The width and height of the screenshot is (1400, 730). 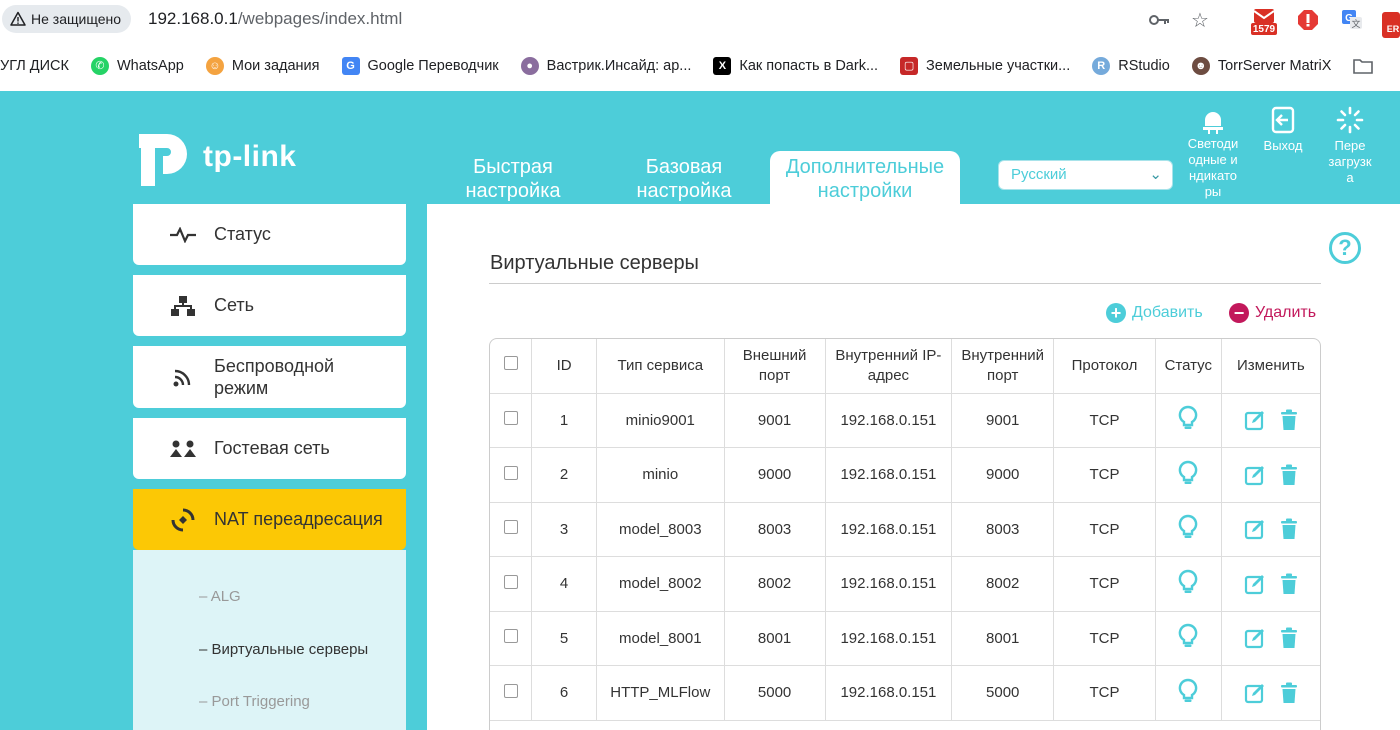 I want to click on language-select: Русский ⌄, so click(x=1085, y=175).